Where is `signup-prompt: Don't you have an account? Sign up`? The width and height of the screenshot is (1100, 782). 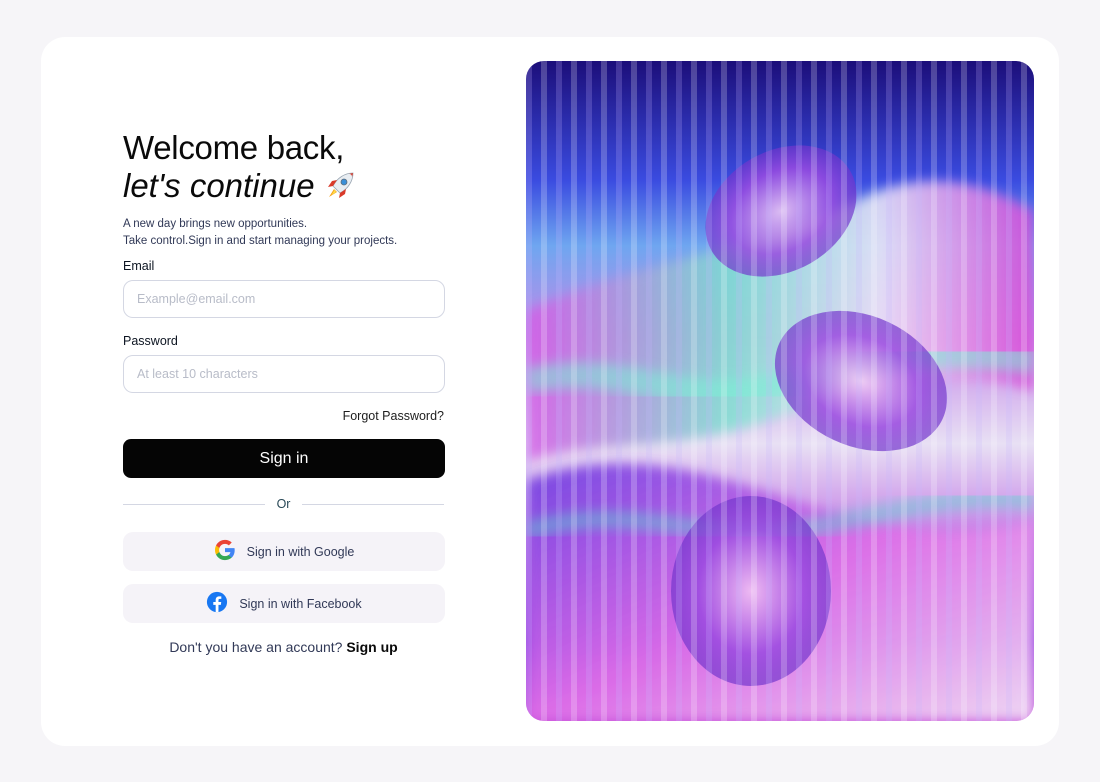
signup-prompt: Don't you have an account? Sign up is located at coordinates (283, 647).